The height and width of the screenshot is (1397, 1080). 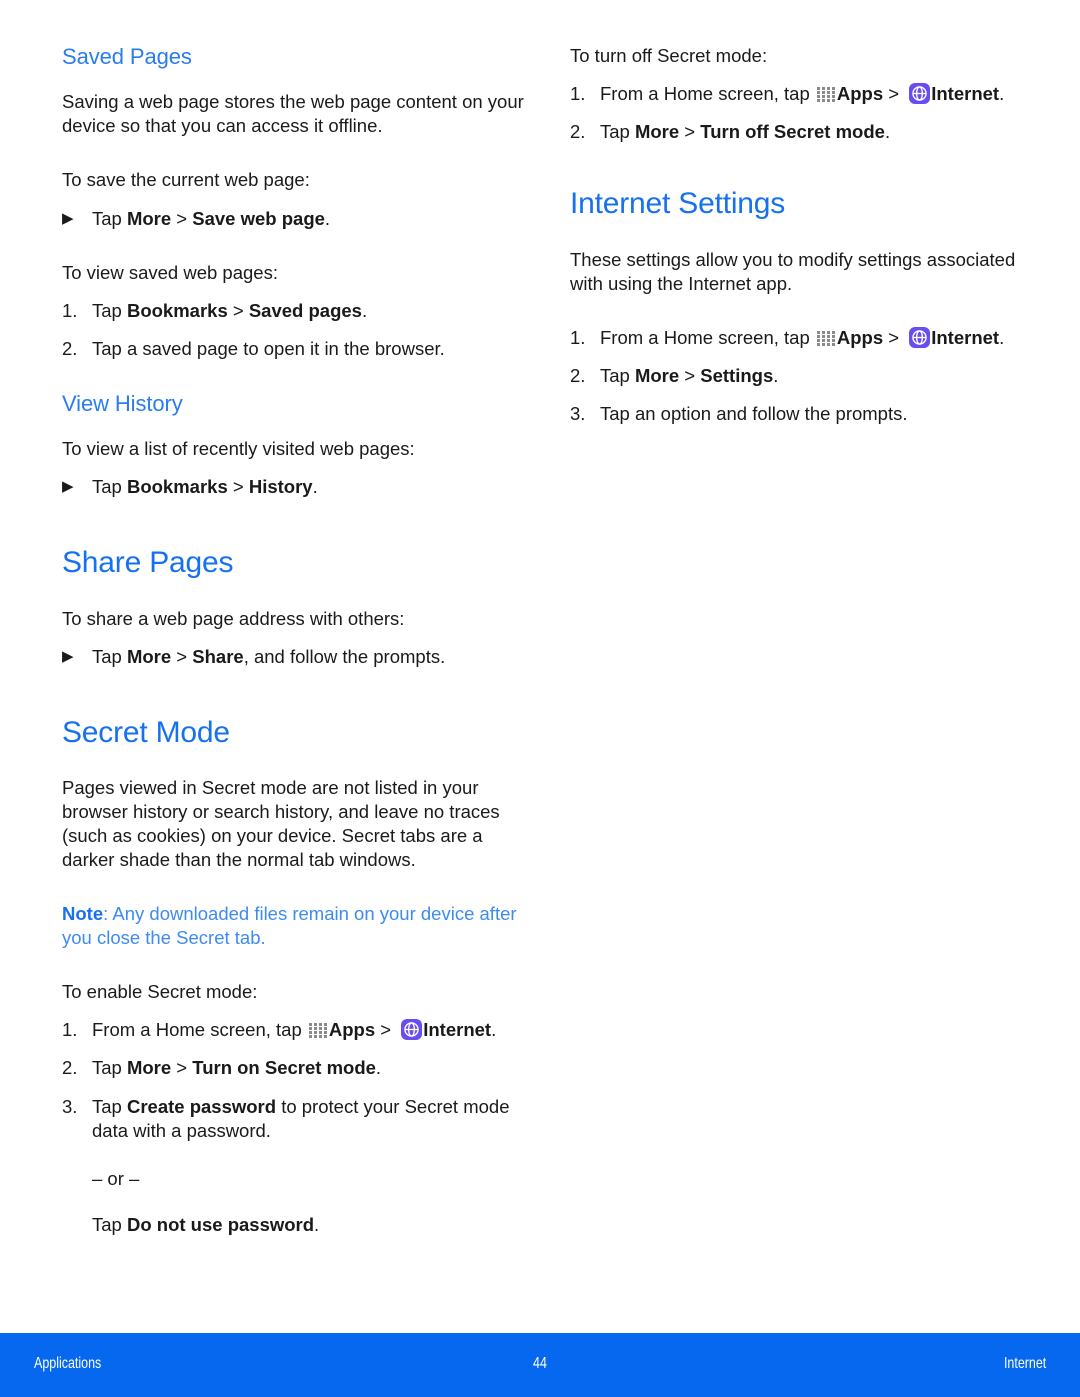 What do you see at coordinates (170, 272) in the screenshot?
I see `saved-pages-lead-view: To view saved web pages:` at bounding box center [170, 272].